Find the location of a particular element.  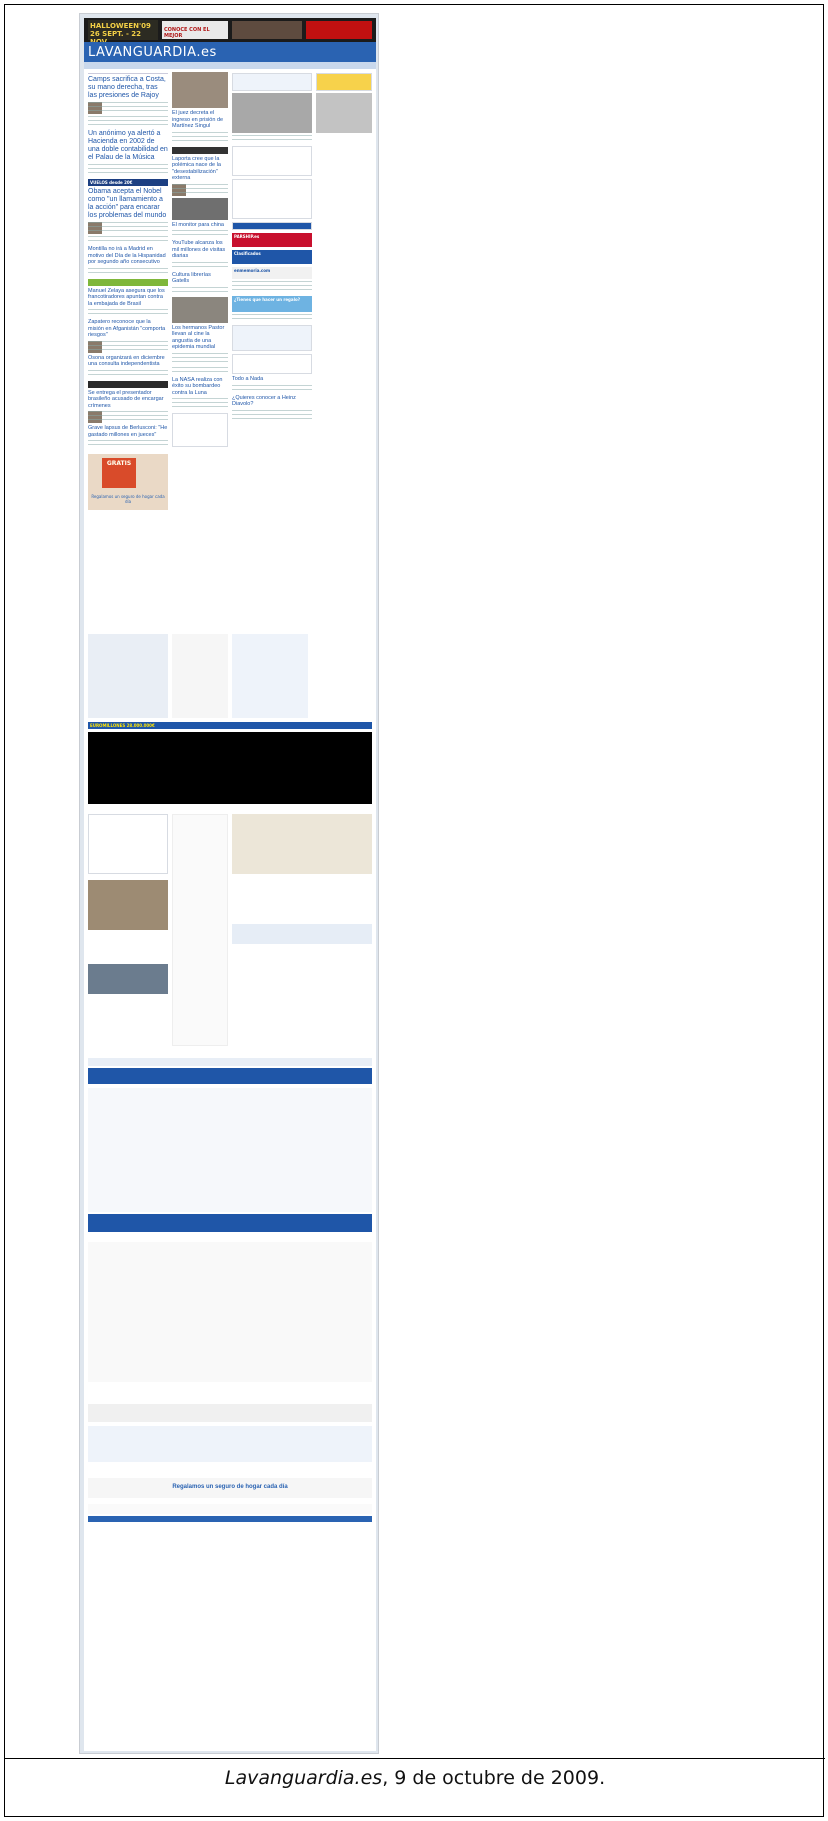

tv-box is located at coordinates (302, 934).